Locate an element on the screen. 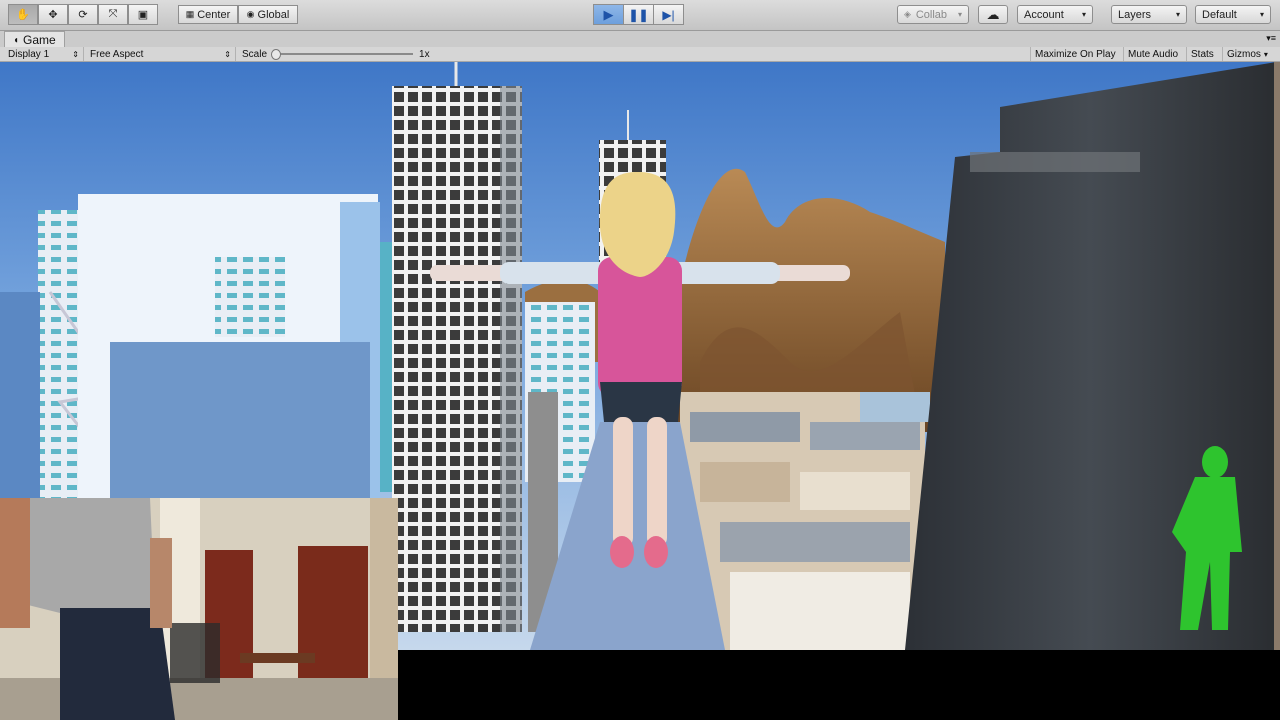 This screenshot has height=720, width=1280. rect-tool-icon: ▣ is located at coordinates (143, 15).